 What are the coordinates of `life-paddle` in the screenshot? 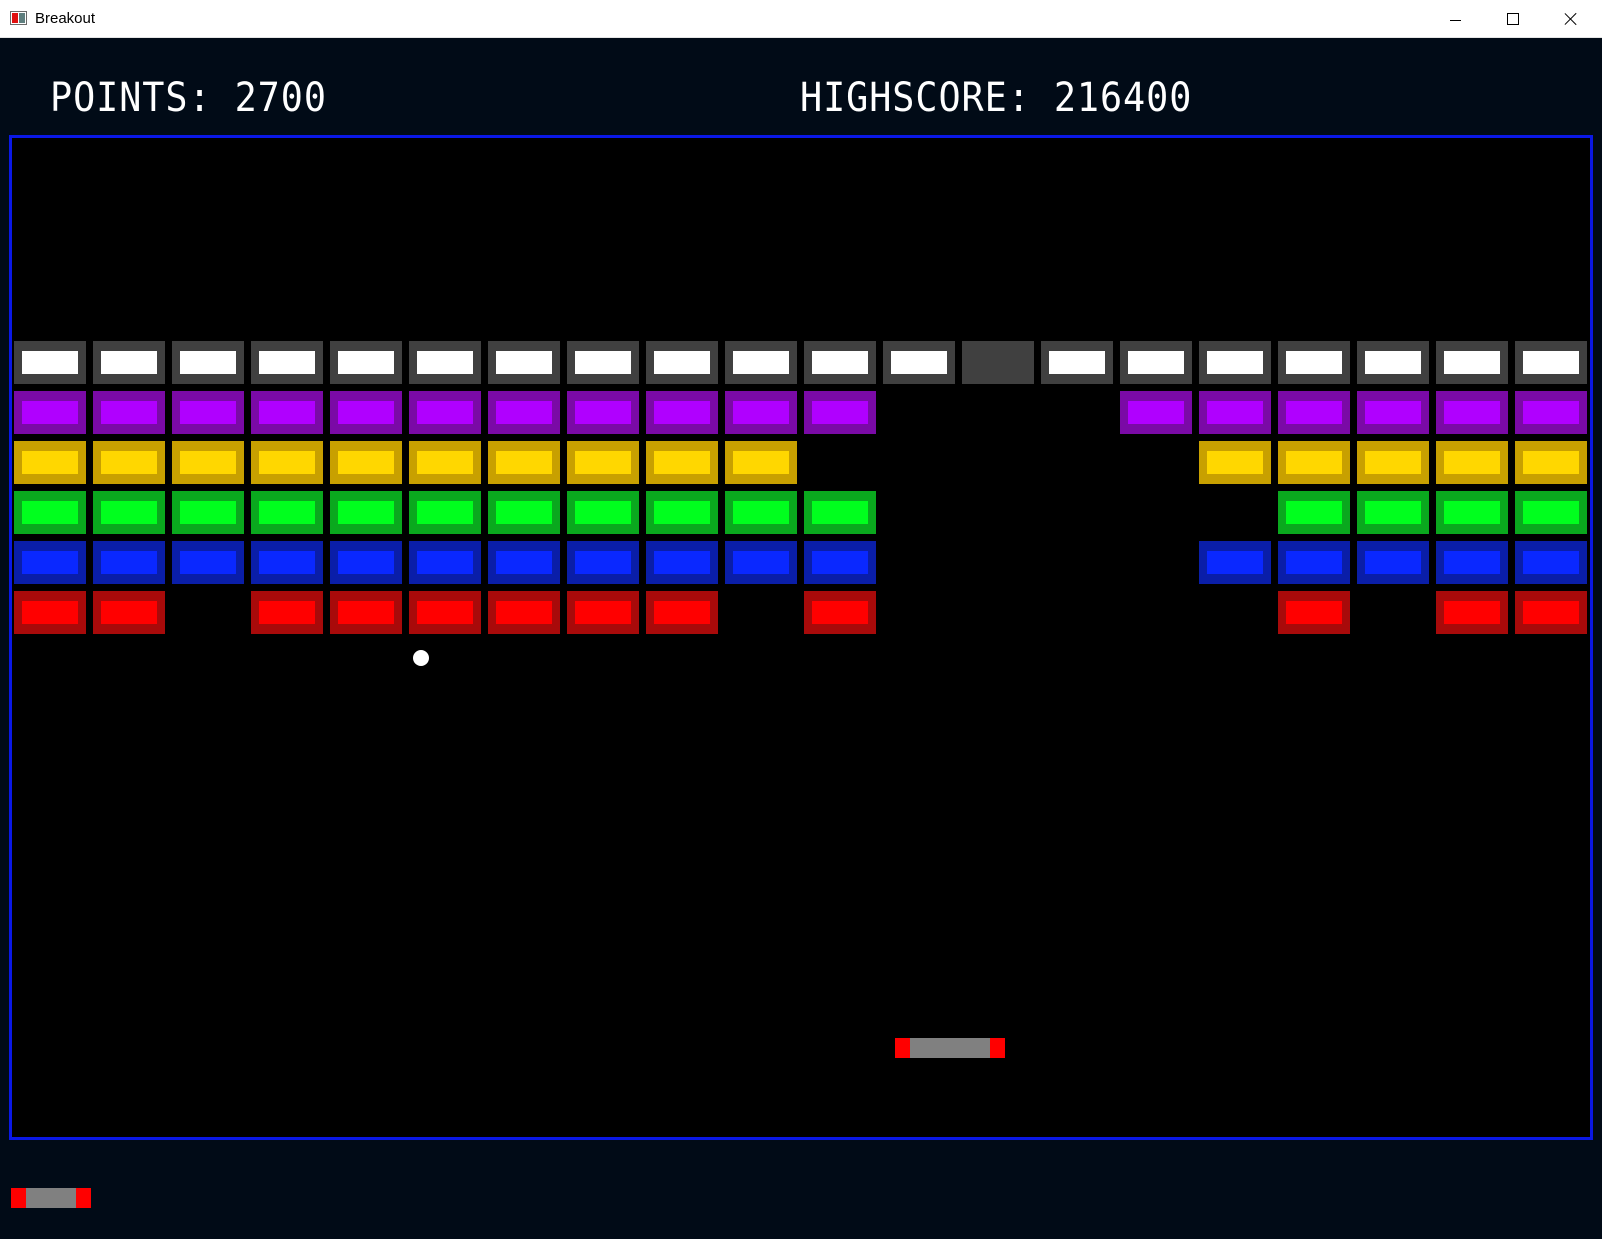 It's located at (51, 1198).